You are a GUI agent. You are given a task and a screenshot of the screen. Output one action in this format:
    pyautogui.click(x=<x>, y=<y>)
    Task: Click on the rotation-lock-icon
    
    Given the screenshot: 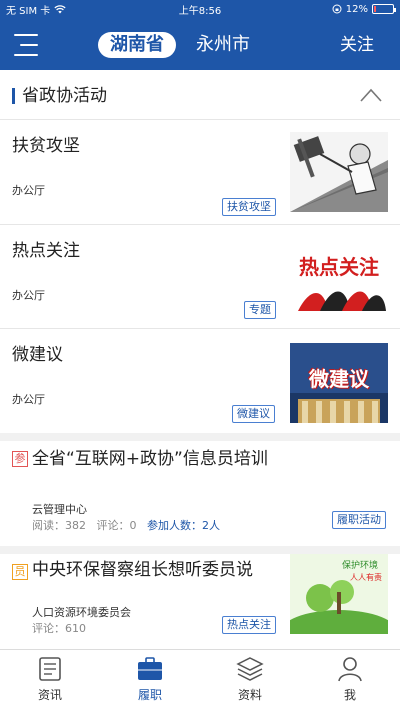 What is the action you would take?
    pyautogui.click(x=337, y=9)
    